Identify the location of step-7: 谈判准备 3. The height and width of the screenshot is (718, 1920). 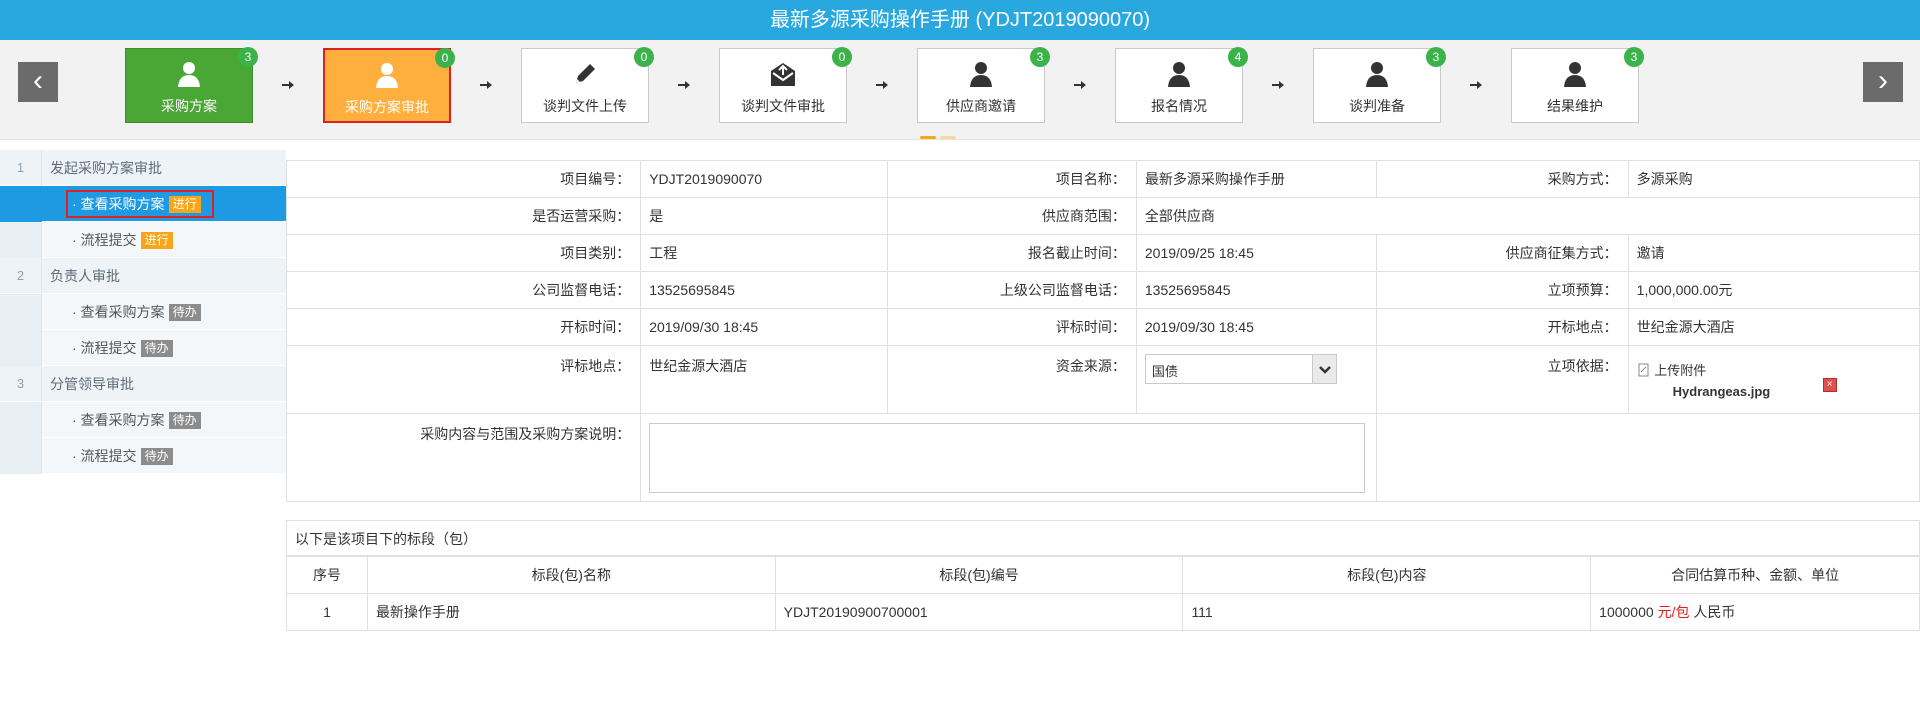
(1379, 85).